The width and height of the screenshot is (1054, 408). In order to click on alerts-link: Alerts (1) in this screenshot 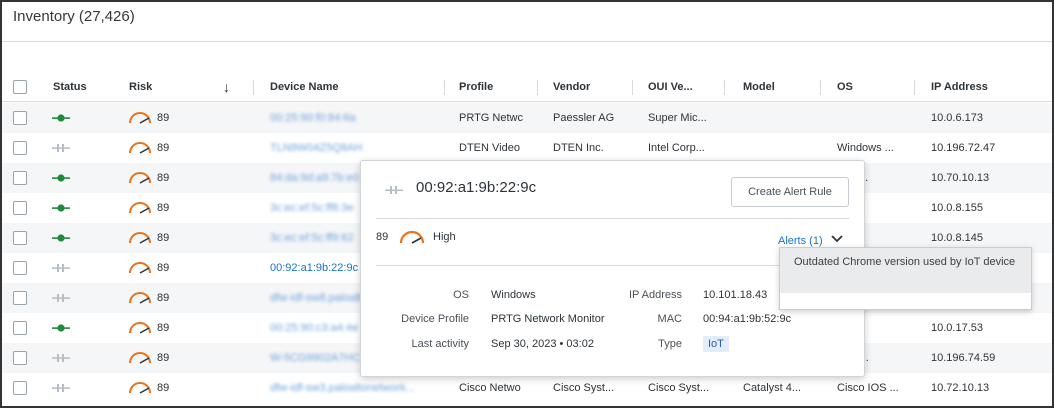, I will do `click(800, 241)`.